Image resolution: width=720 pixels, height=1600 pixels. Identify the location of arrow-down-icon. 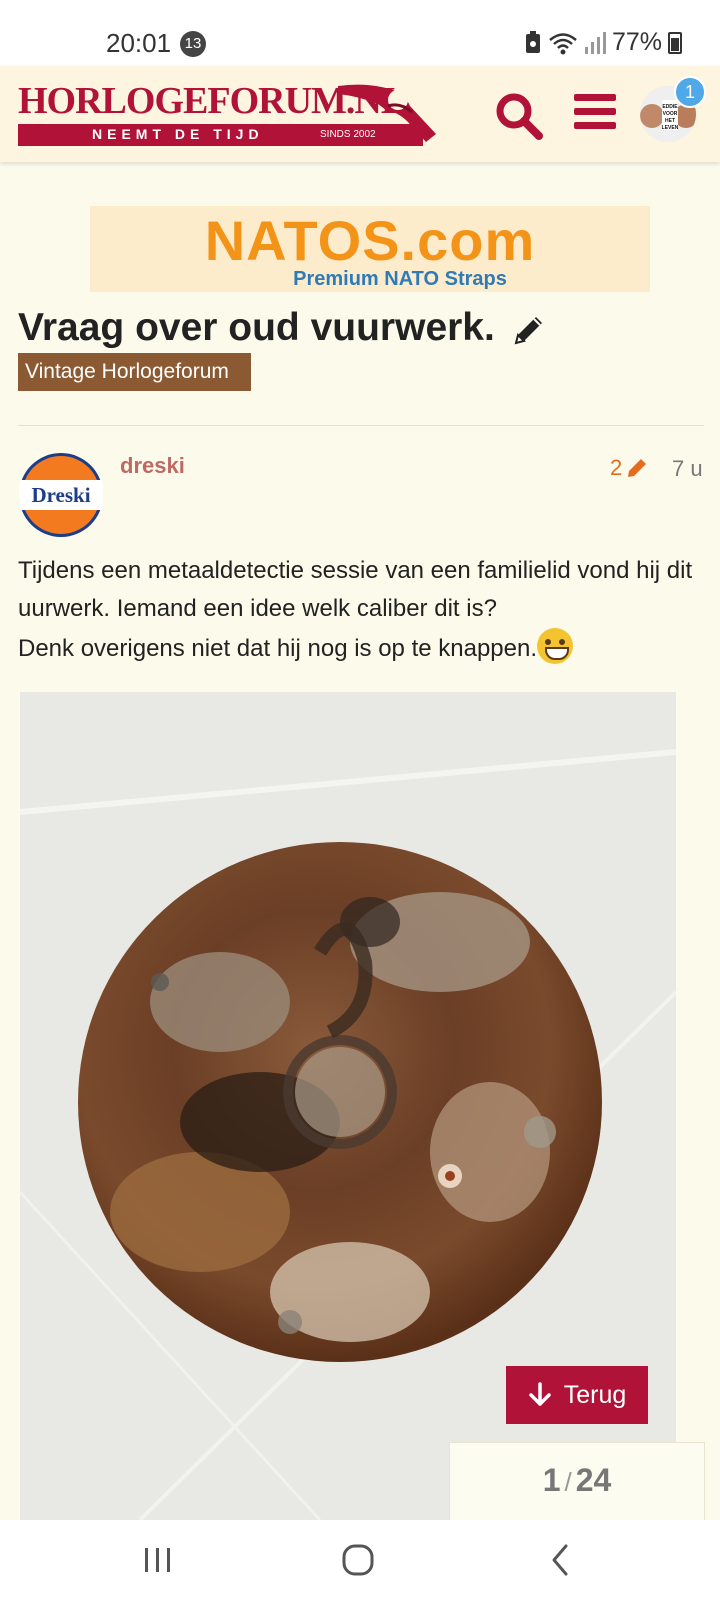
(539, 1394).